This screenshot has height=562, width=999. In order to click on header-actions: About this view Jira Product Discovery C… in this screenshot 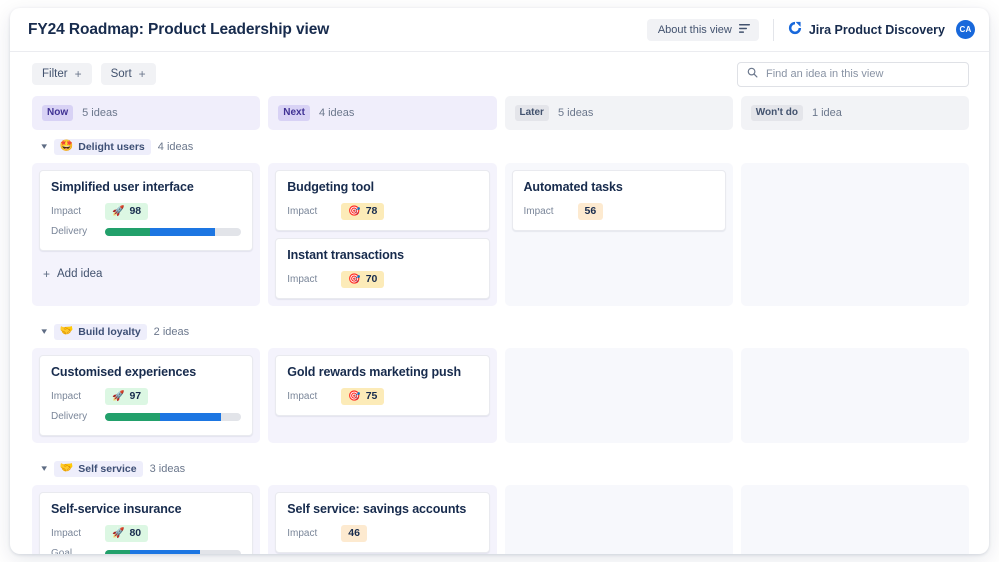, I will do `click(810, 29)`.